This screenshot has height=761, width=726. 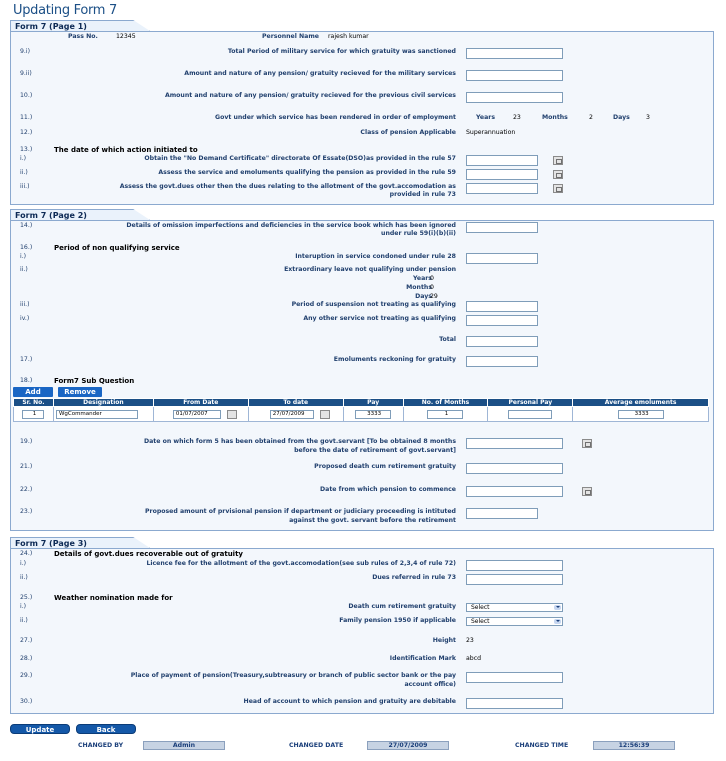 I want to click on item-number: 30.), so click(x=26, y=701).